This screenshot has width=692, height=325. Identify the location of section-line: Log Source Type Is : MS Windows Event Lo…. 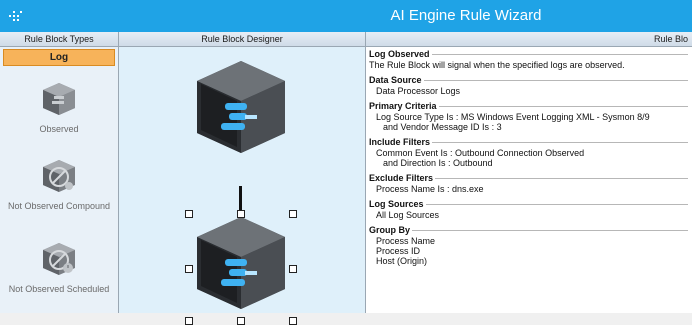
(513, 117).